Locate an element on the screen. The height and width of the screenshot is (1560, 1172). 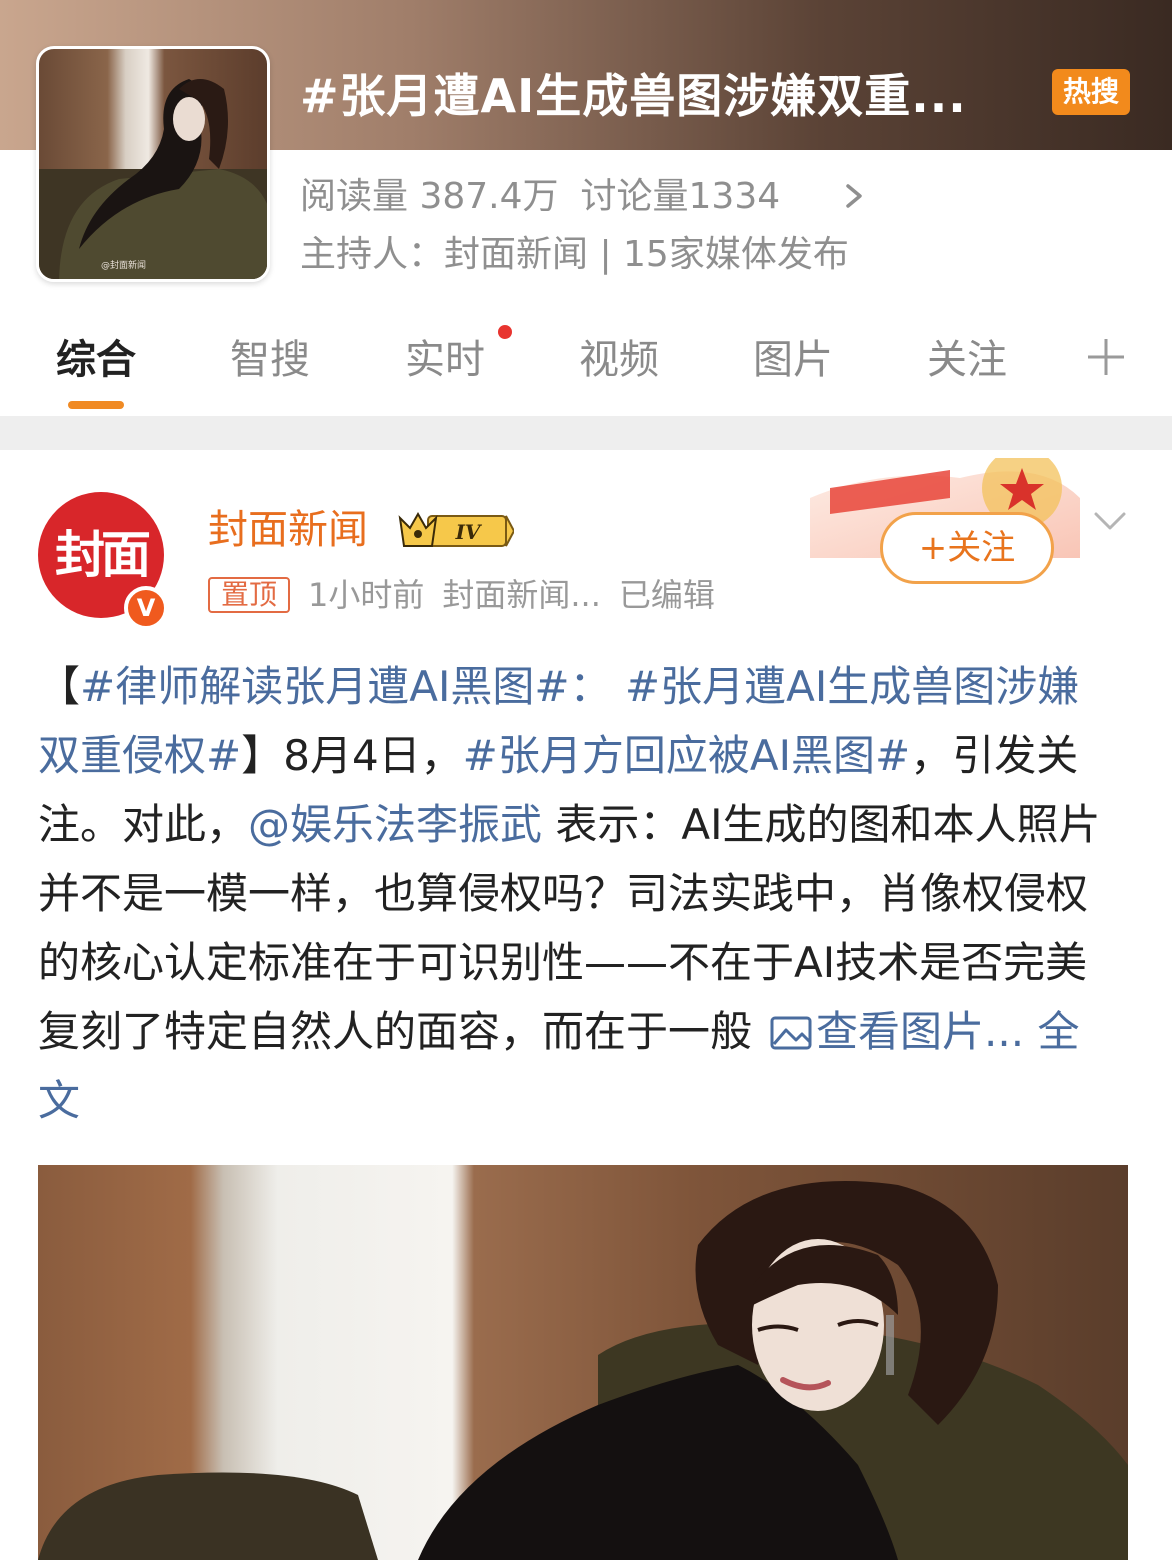
image-icon is located at coordinates (791, 1033).